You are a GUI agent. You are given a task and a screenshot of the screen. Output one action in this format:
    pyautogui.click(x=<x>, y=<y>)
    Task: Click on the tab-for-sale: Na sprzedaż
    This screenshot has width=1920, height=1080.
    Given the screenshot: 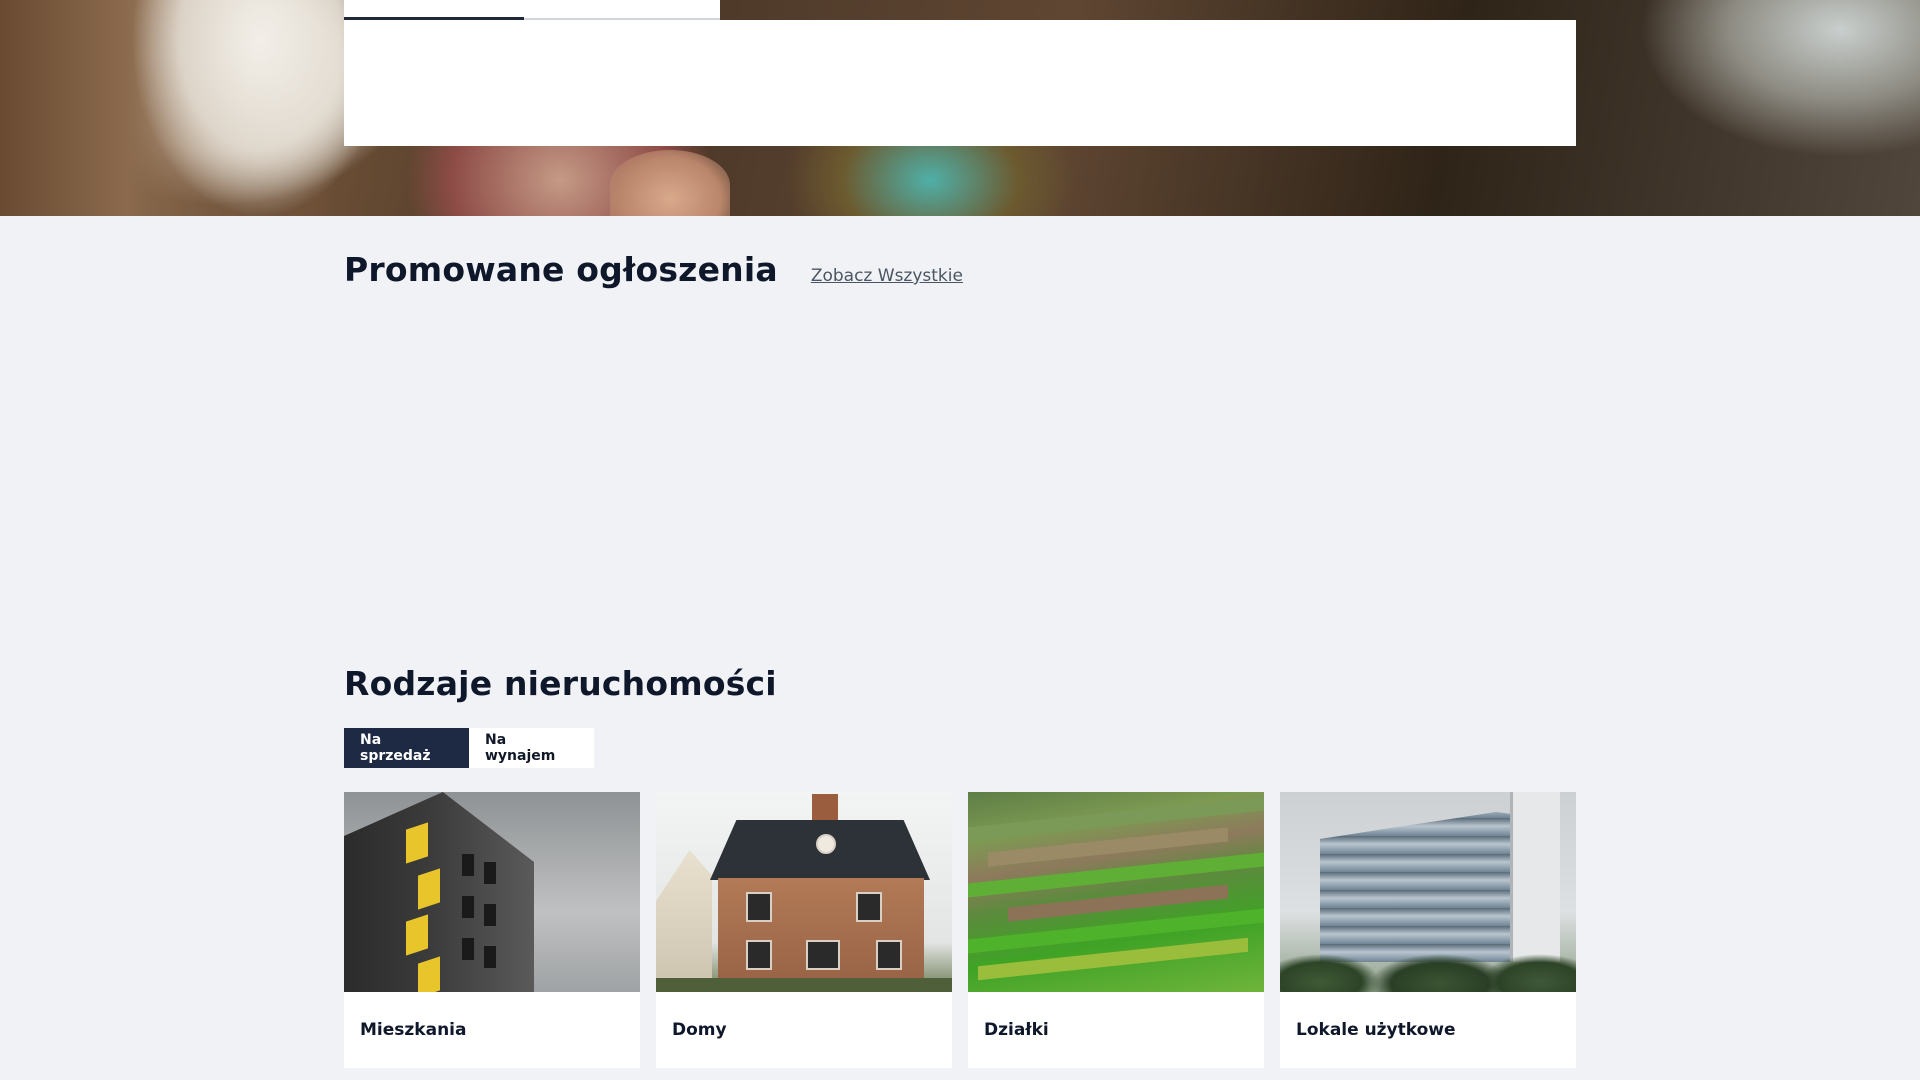 What is the action you would take?
    pyautogui.click(x=406, y=748)
    